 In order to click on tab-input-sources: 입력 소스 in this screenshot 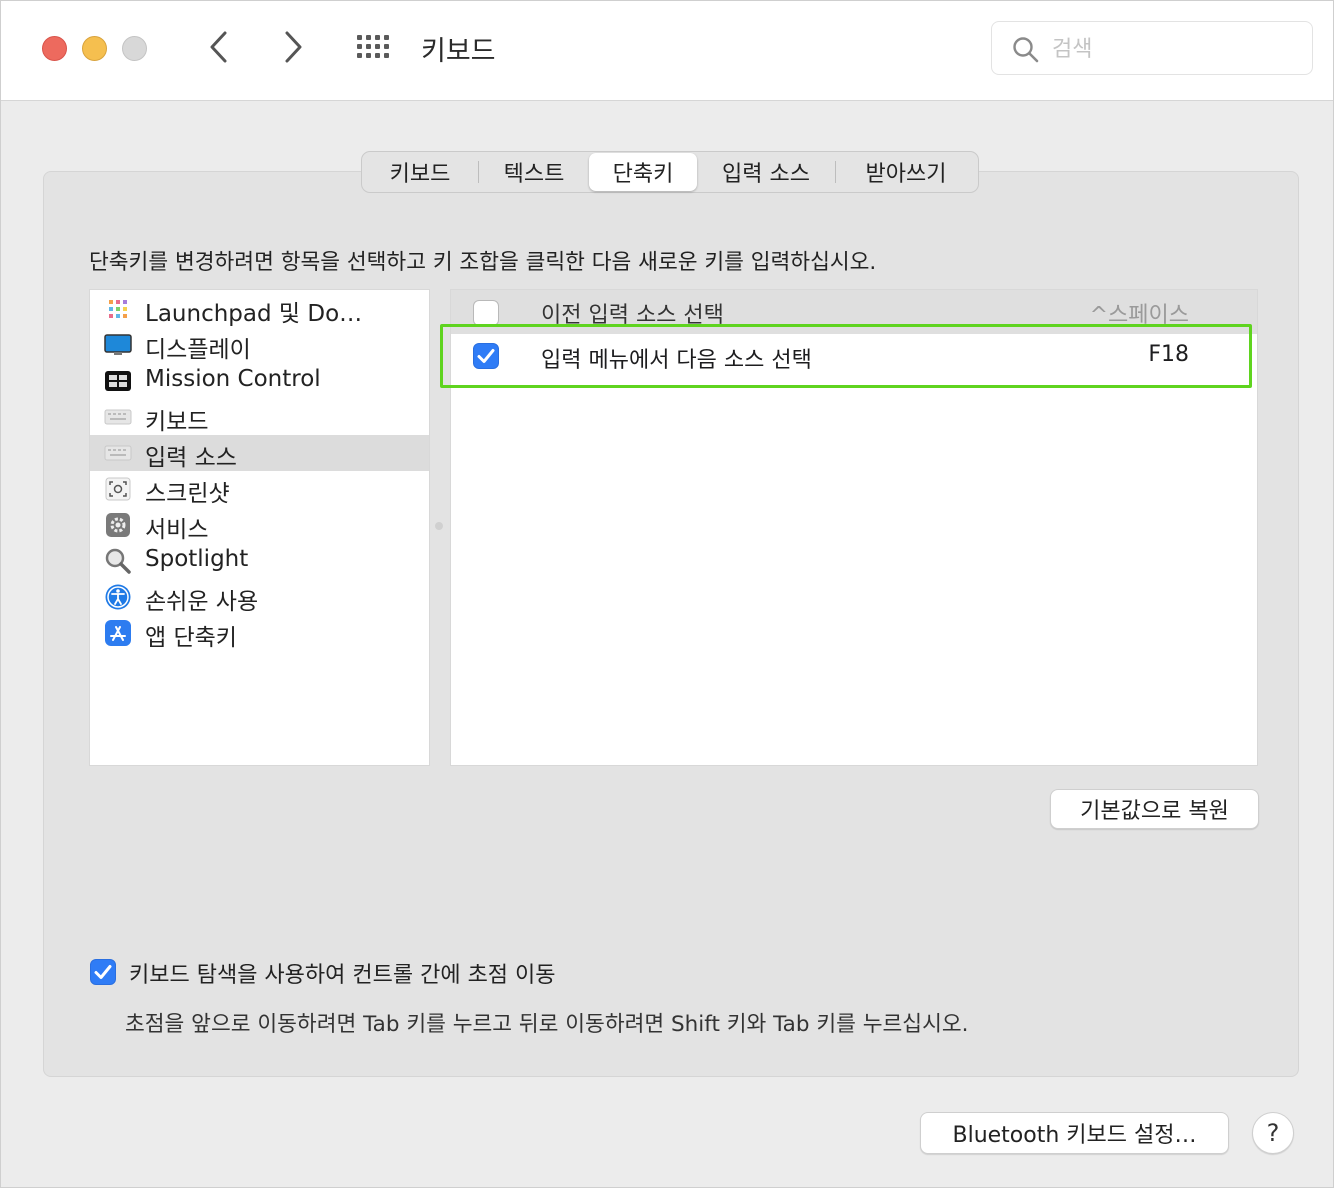, I will do `click(766, 172)`.